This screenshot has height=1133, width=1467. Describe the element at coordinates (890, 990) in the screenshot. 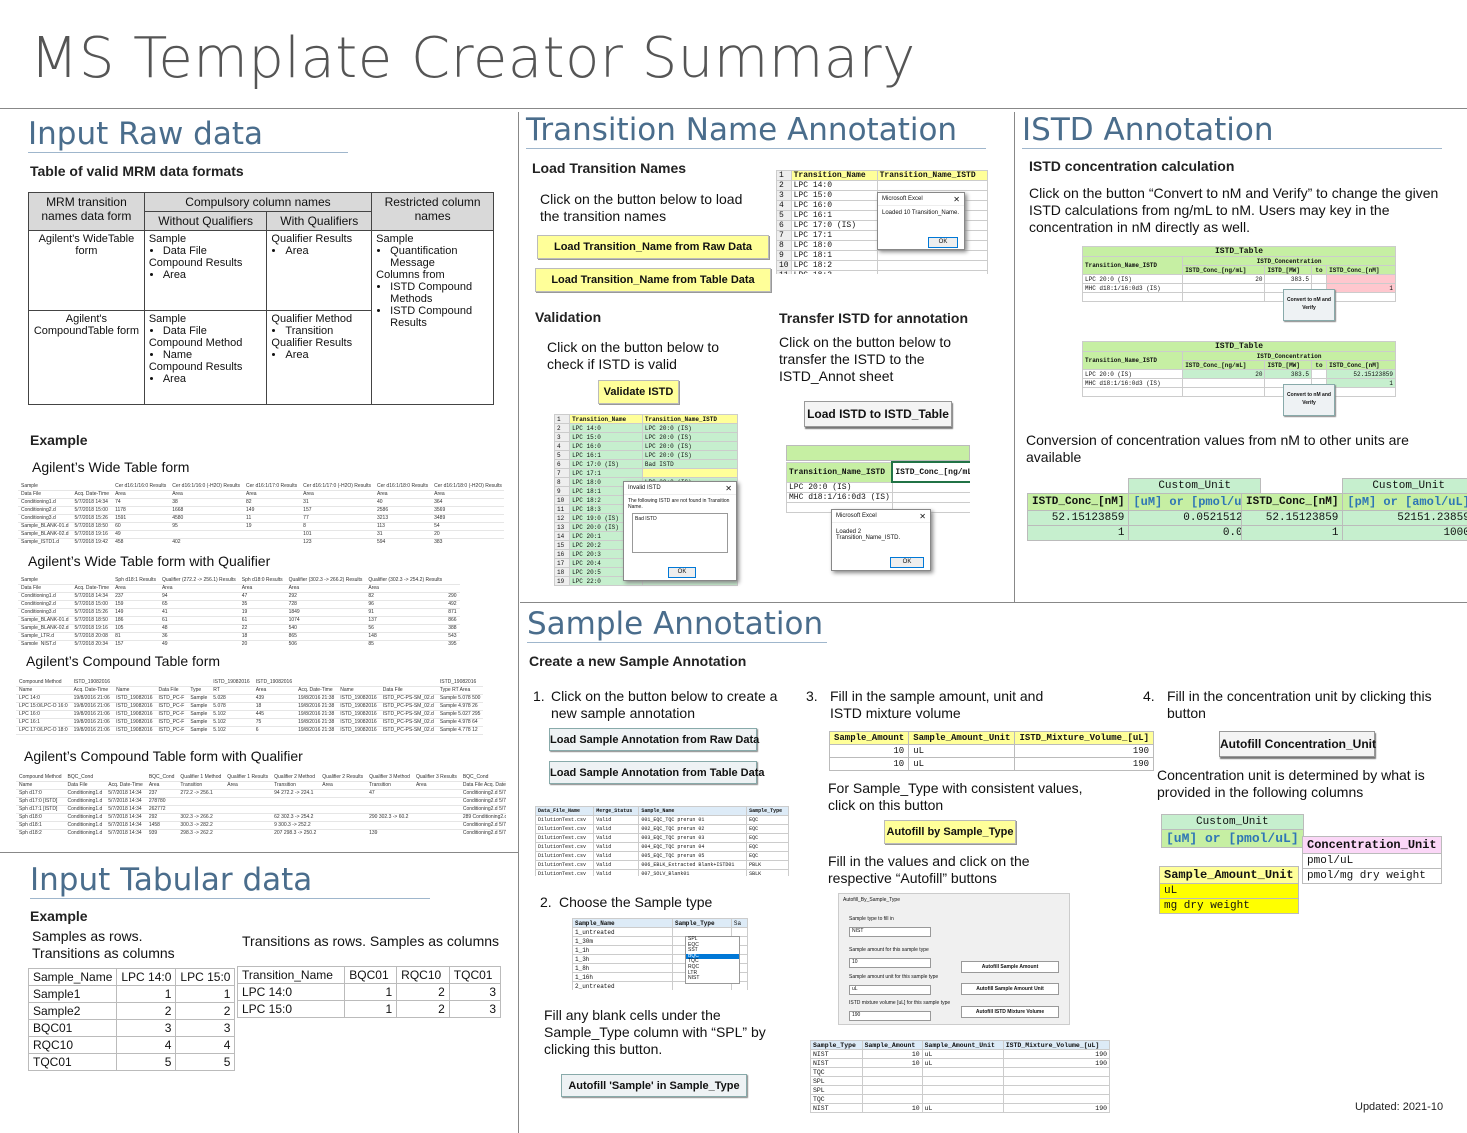

I see `sample-amount-unit-select: uL` at that location.